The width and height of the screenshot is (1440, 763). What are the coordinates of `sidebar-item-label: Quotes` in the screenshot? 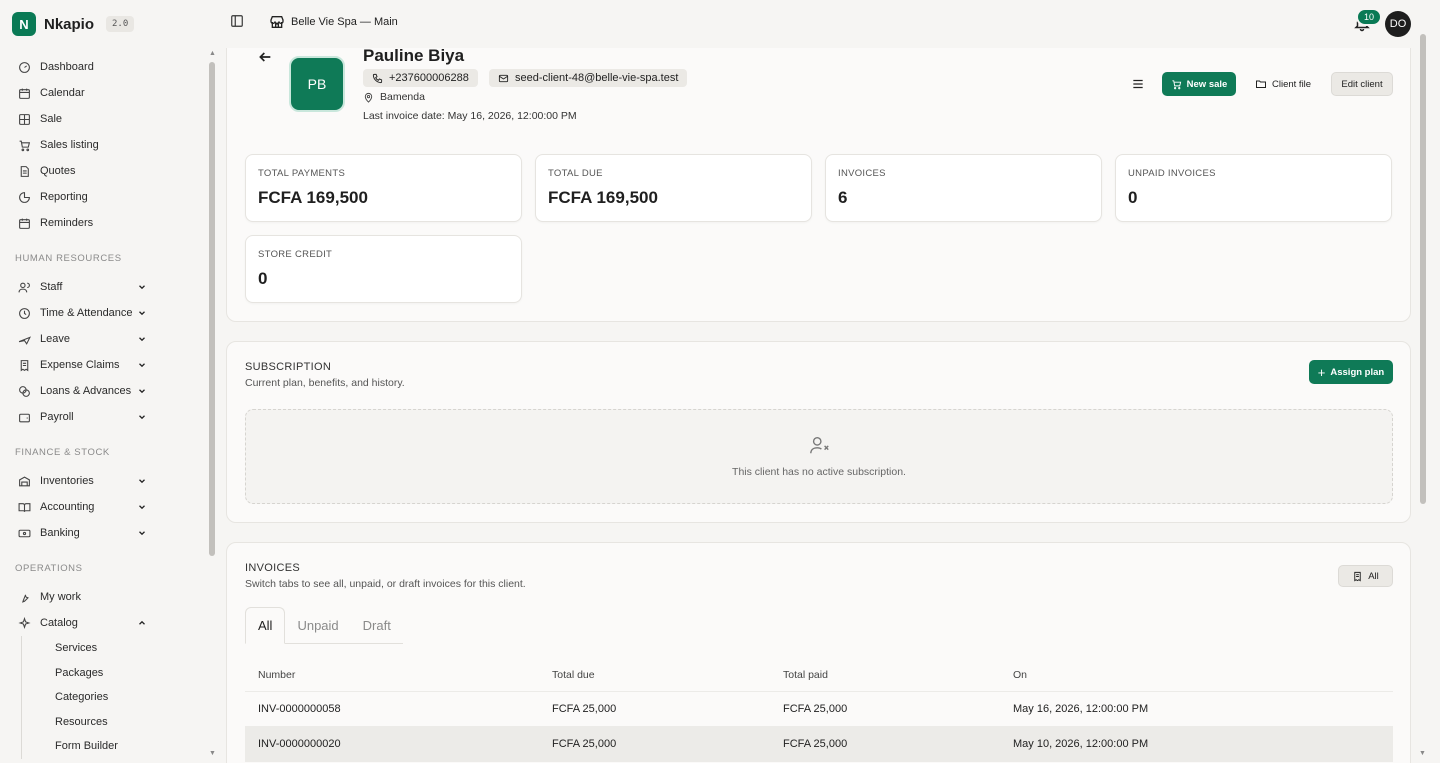 It's located at (58, 171).